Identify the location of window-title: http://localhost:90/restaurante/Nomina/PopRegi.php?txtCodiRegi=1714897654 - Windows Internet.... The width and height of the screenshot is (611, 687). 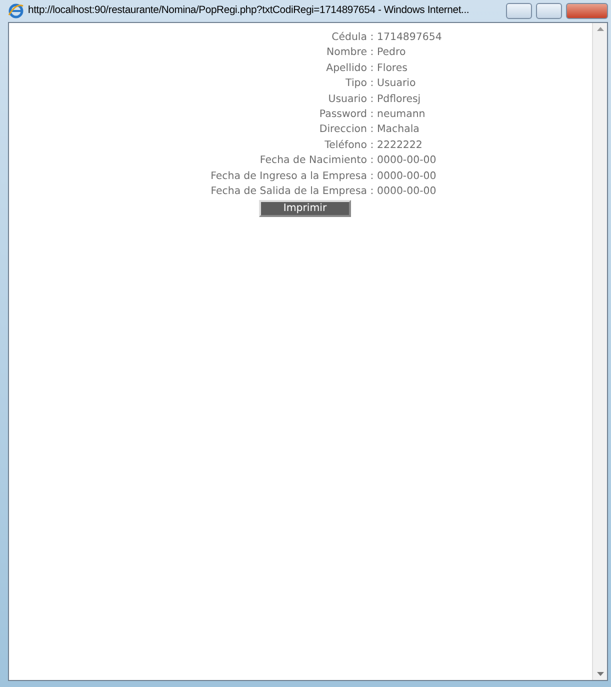
(249, 11).